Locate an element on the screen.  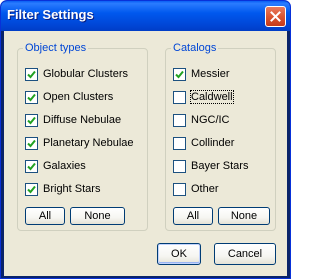
ok-button: OK is located at coordinates (179, 254).